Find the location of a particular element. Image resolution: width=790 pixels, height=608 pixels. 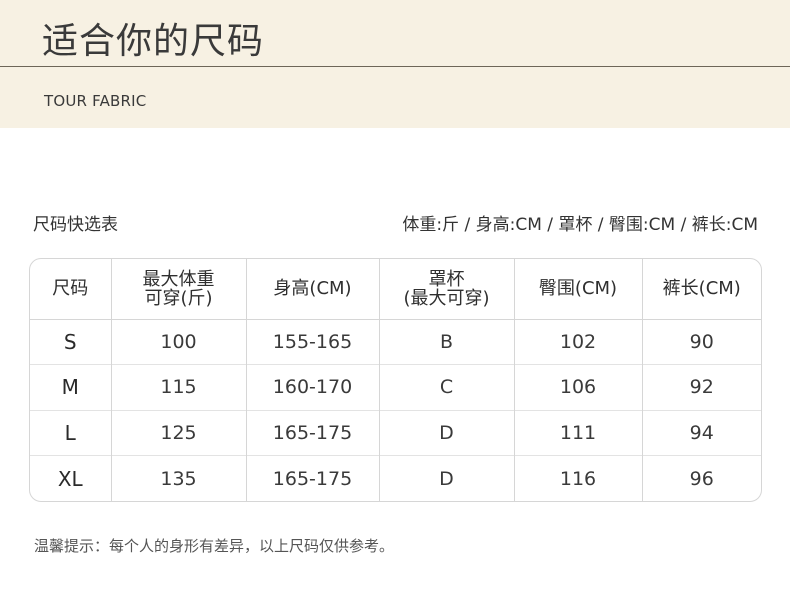

header-cup: 罩杯 (最大可穿) is located at coordinates (446, 289).